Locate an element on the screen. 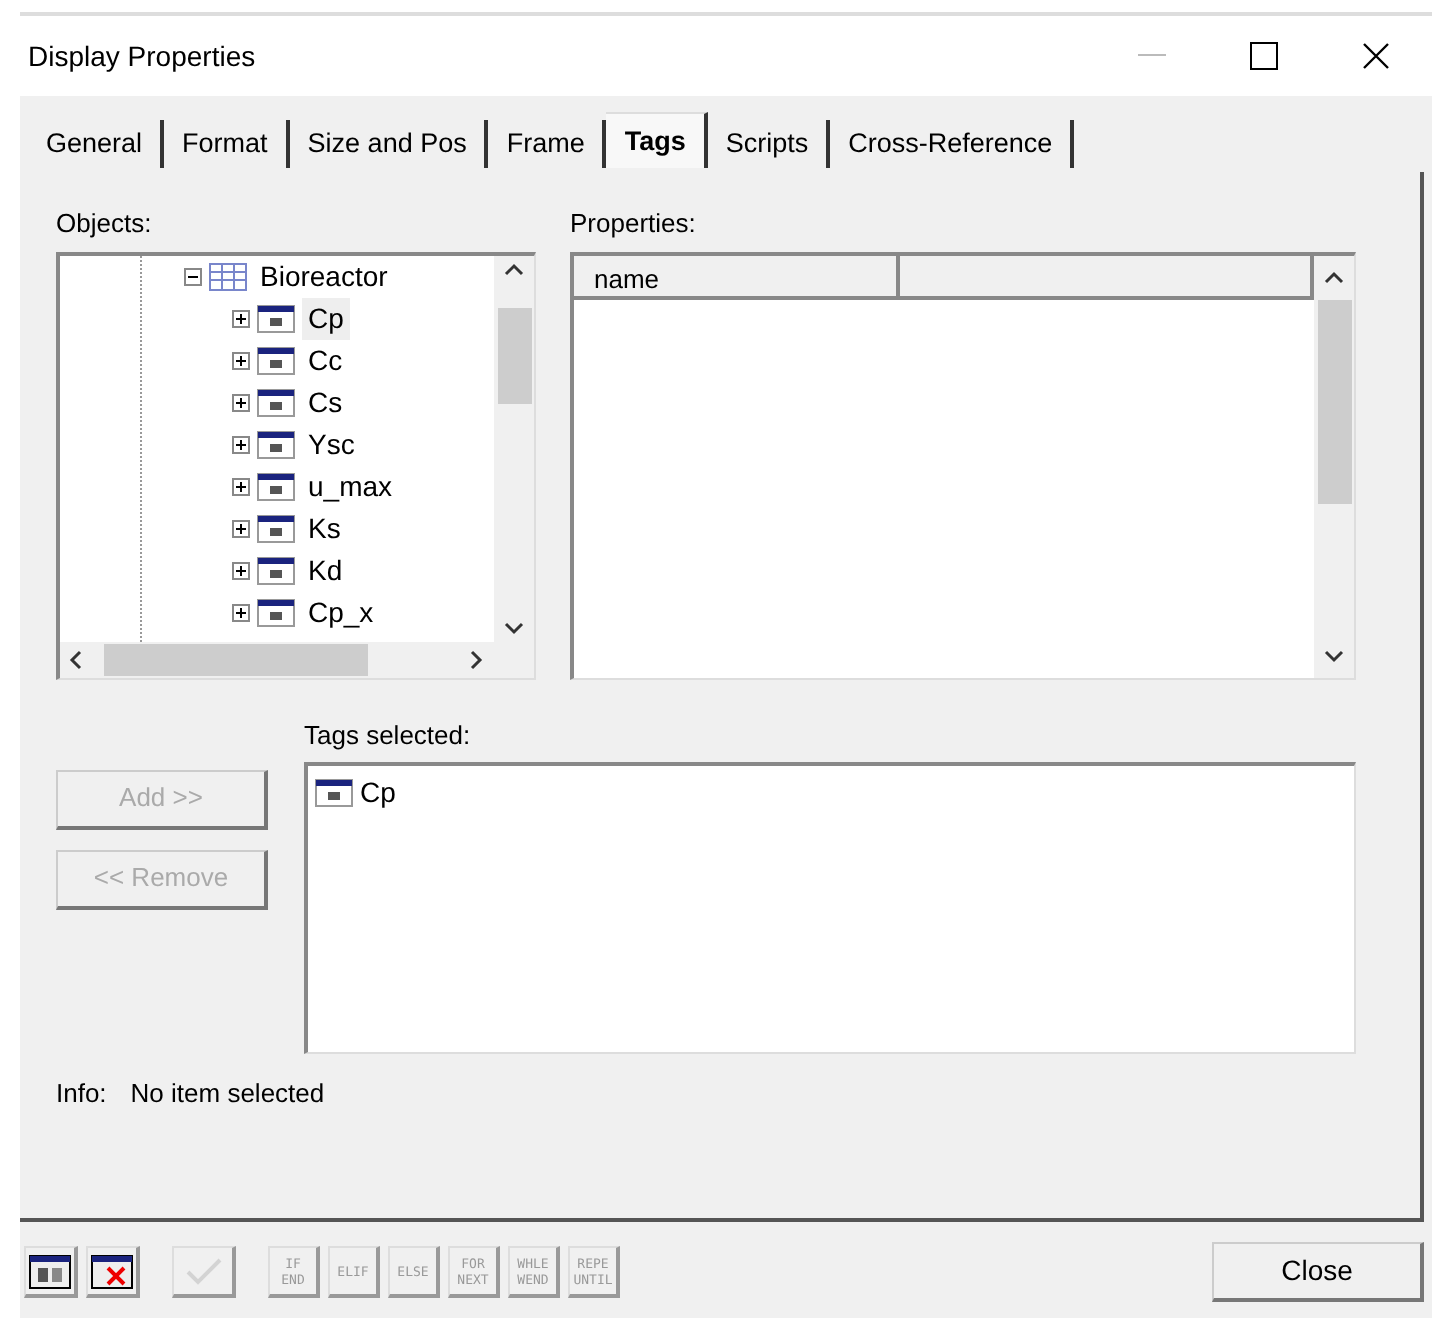  tree-item: Kd is located at coordinates (325, 570).